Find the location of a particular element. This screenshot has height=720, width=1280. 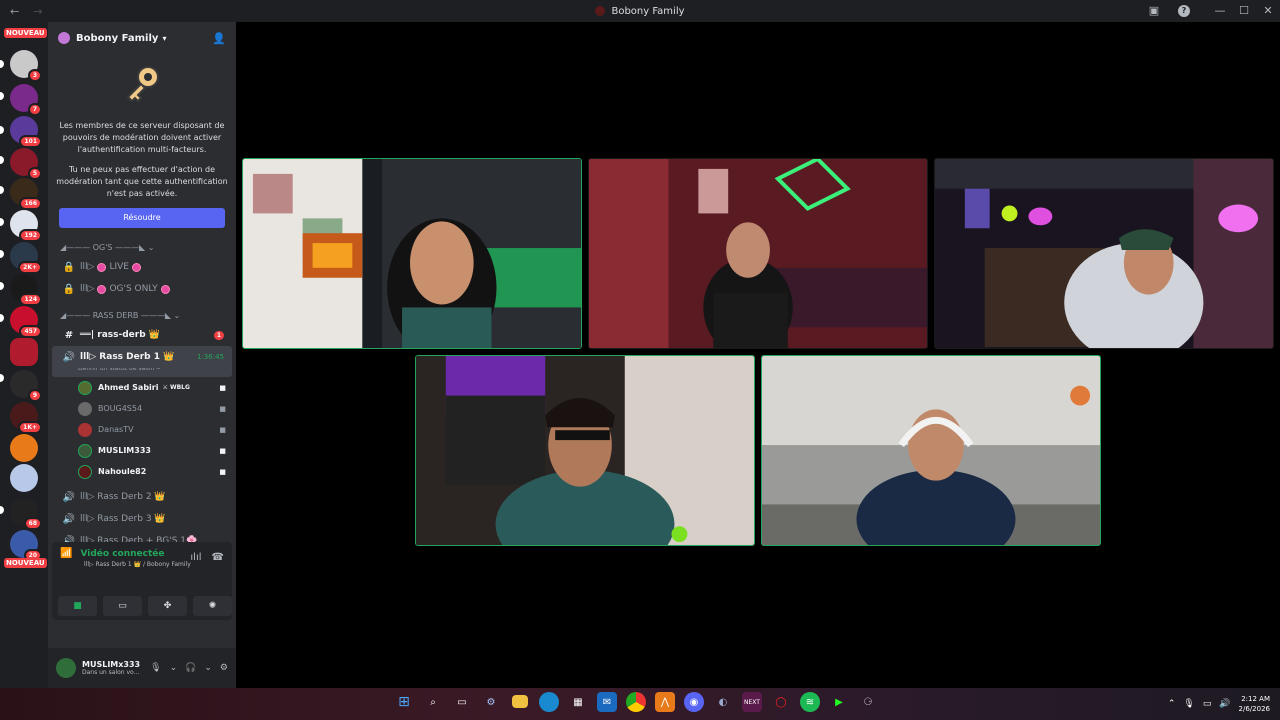

voice-member: BOUG4S54 ■ is located at coordinates (142, 408).